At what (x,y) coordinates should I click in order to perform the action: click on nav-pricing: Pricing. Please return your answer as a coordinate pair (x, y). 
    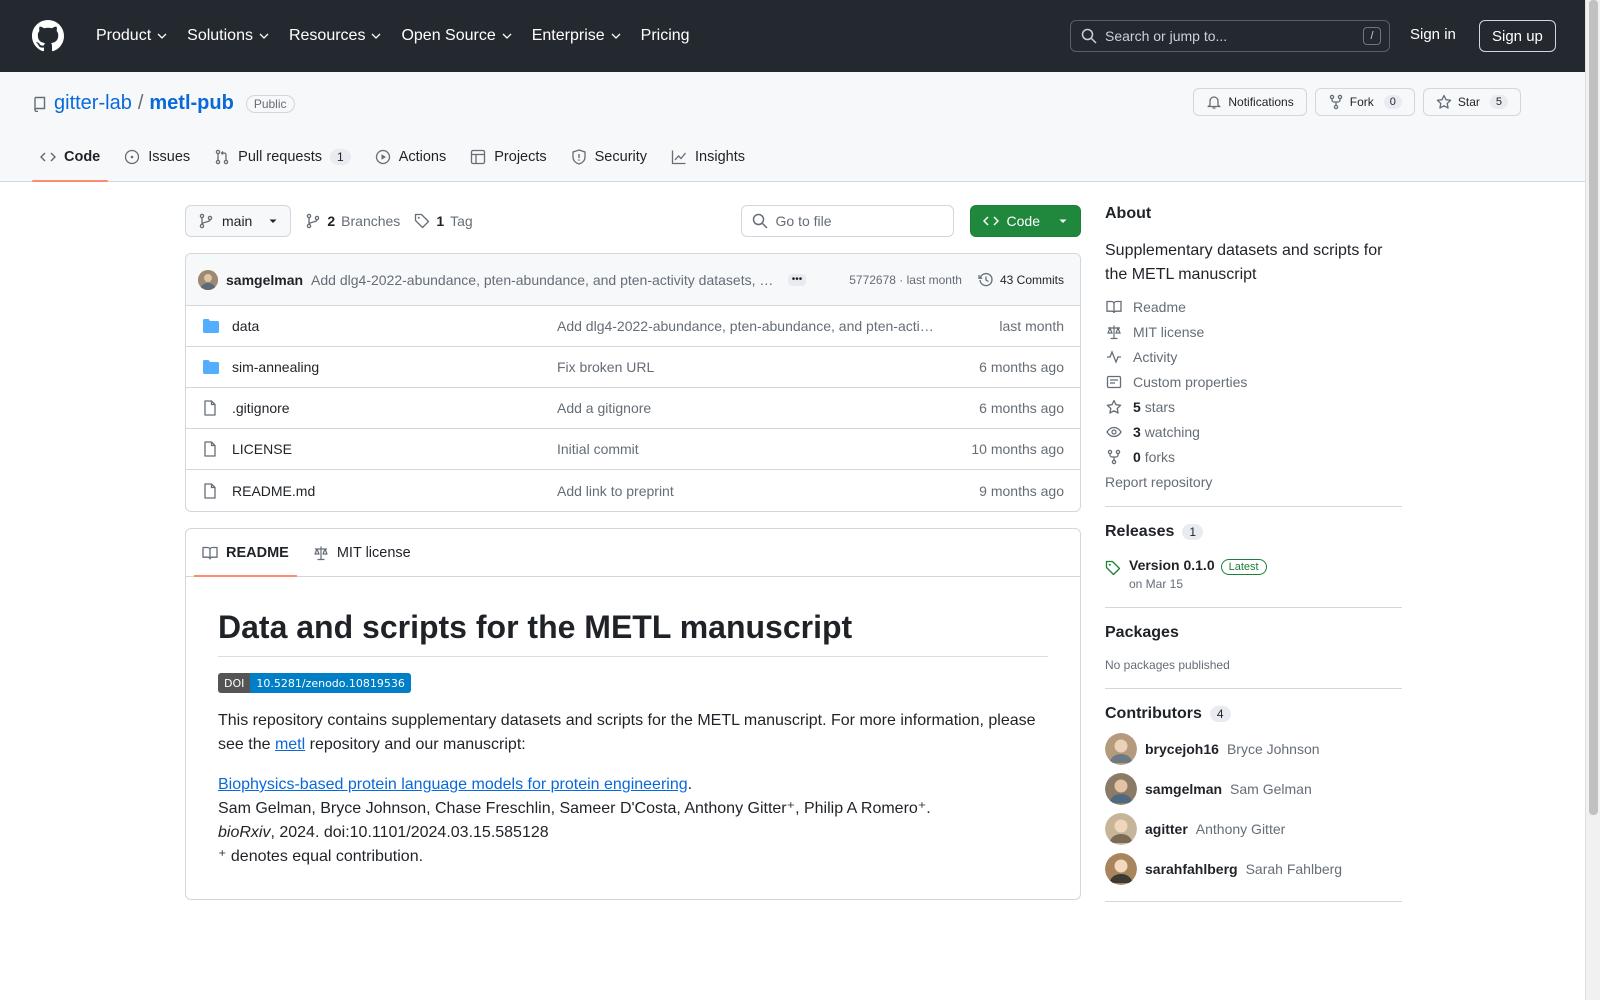
    Looking at the image, I should click on (665, 36).